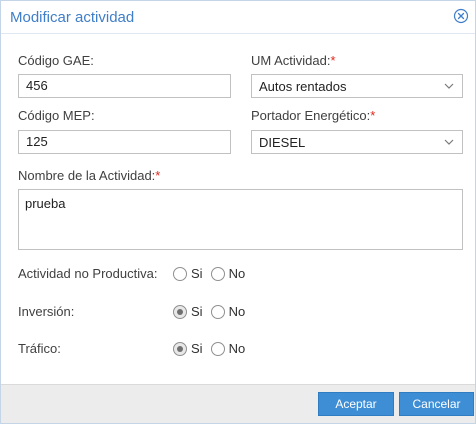 This screenshot has width=476, height=424. What do you see at coordinates (45, 203) in the screenshot?
I see `nombre-value: prueba` at bounding box center [45, 203].